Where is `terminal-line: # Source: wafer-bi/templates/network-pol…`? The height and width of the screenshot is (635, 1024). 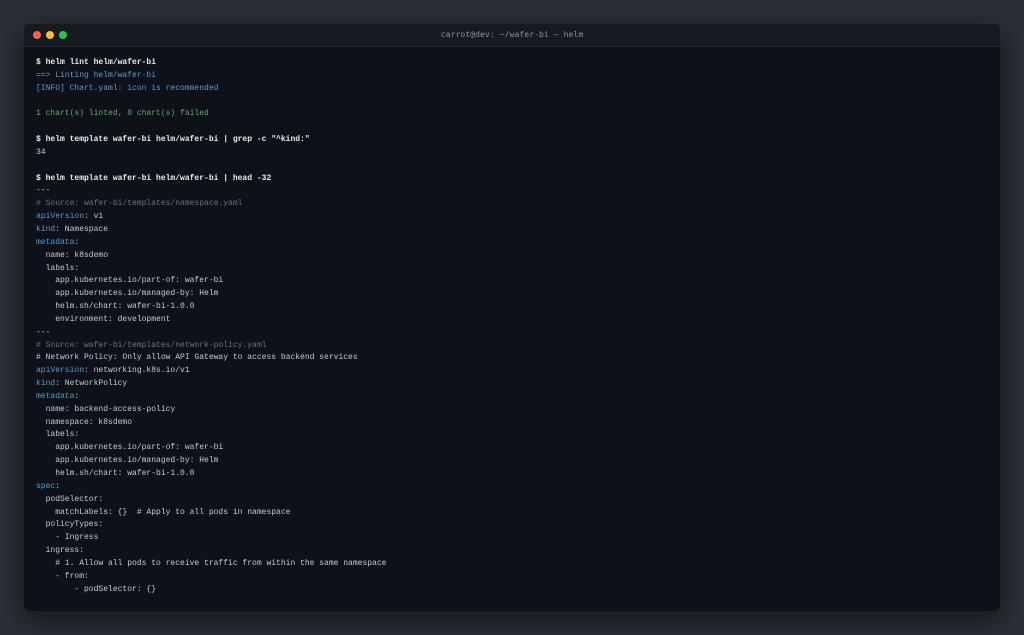
terminal-line: # Source: wafer-bi/templates/network-pol… is located at coordinates (512, 346).